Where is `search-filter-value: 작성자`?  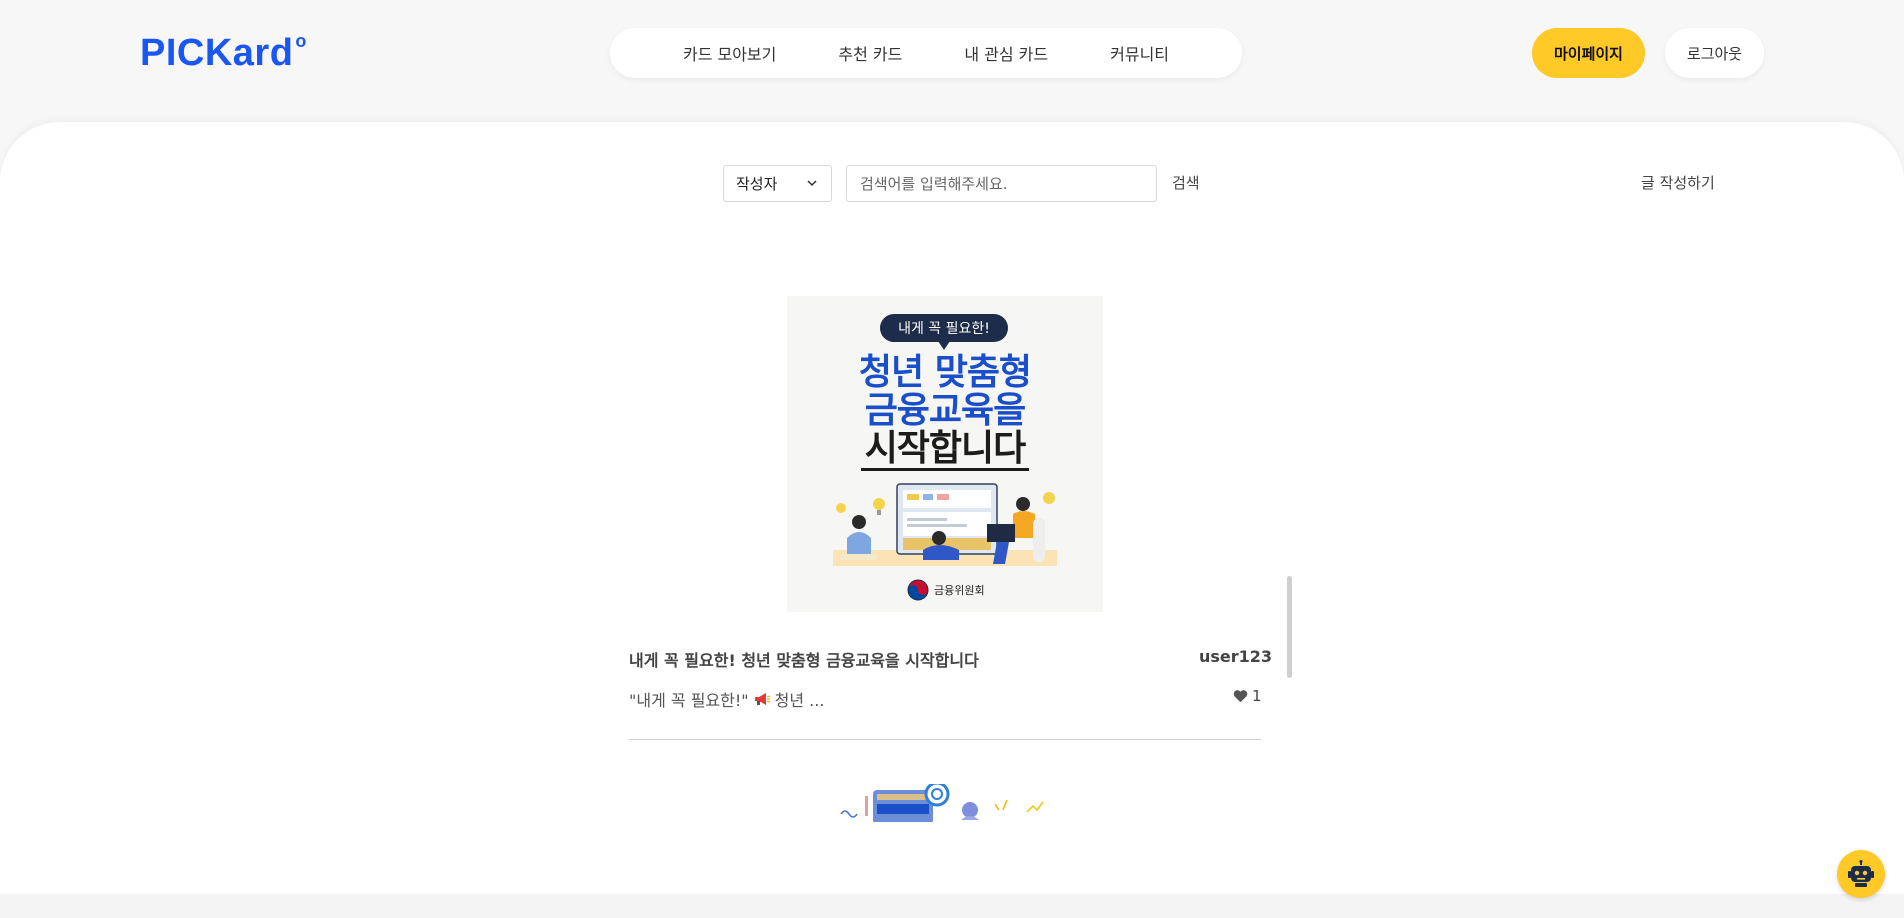 search-filter-value: 작성자 is located at coordinates (757, 184).